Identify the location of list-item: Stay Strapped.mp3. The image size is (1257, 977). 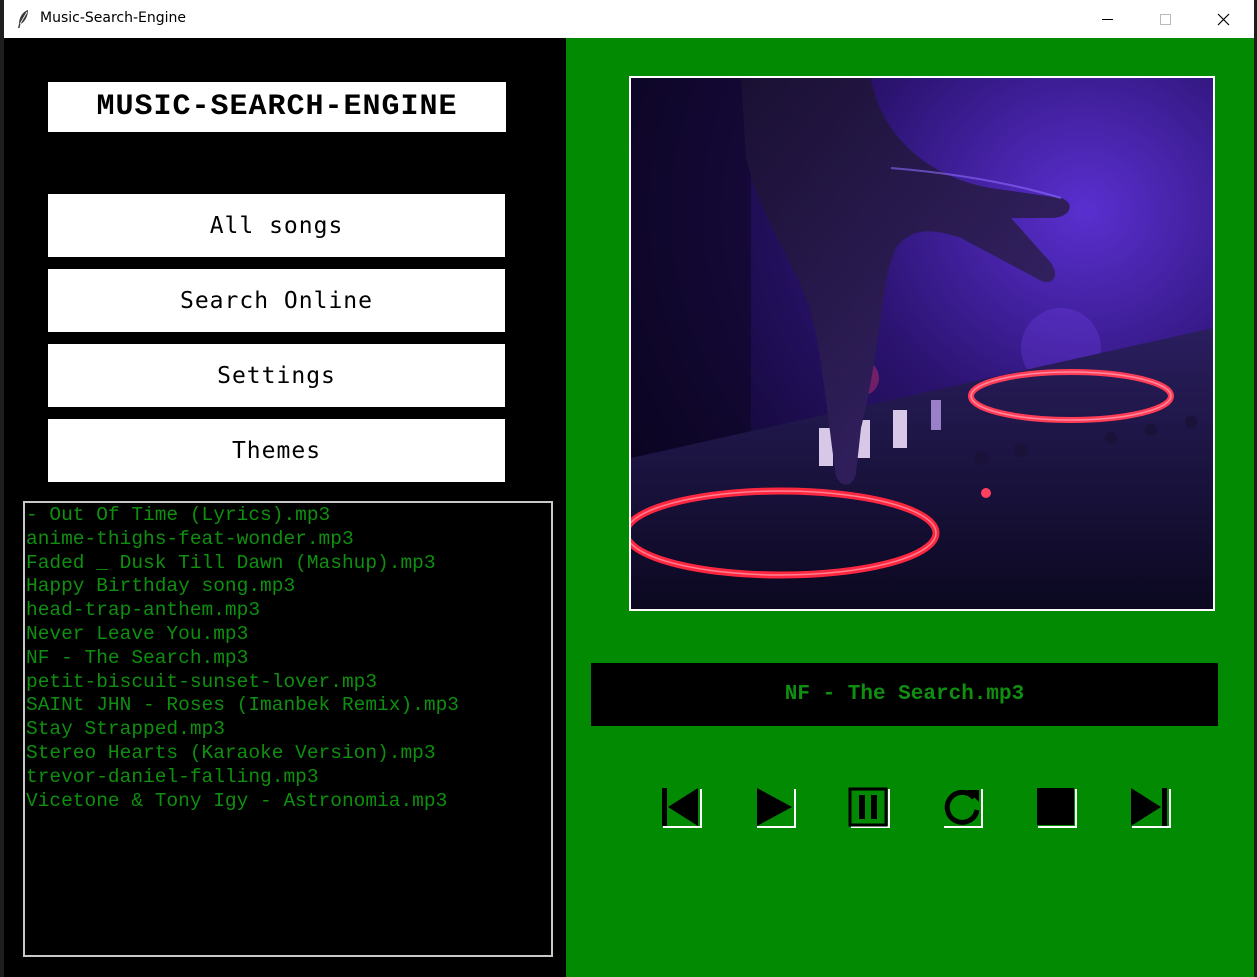
(288, 730).